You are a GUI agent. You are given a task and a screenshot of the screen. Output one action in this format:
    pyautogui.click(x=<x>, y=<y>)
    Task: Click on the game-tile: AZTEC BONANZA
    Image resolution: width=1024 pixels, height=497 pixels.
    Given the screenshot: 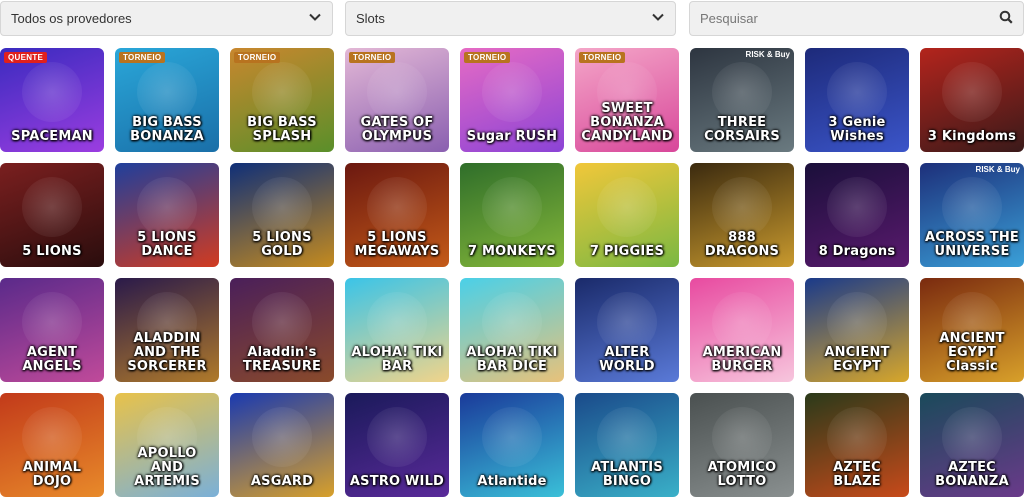 What is the action you would take?
    pyautogui.click(x=972, y=445)
    